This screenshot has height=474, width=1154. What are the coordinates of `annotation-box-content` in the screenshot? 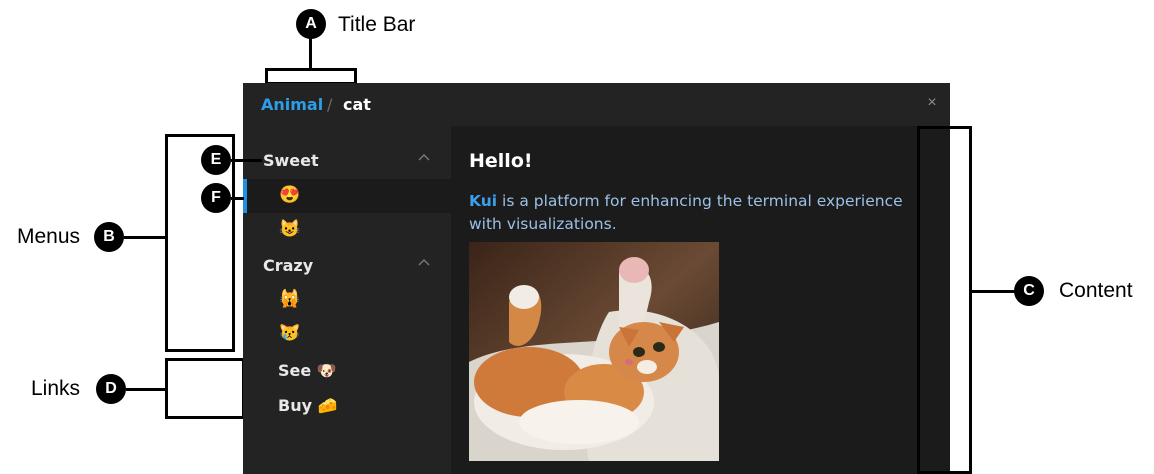 It's located at (944, 300).